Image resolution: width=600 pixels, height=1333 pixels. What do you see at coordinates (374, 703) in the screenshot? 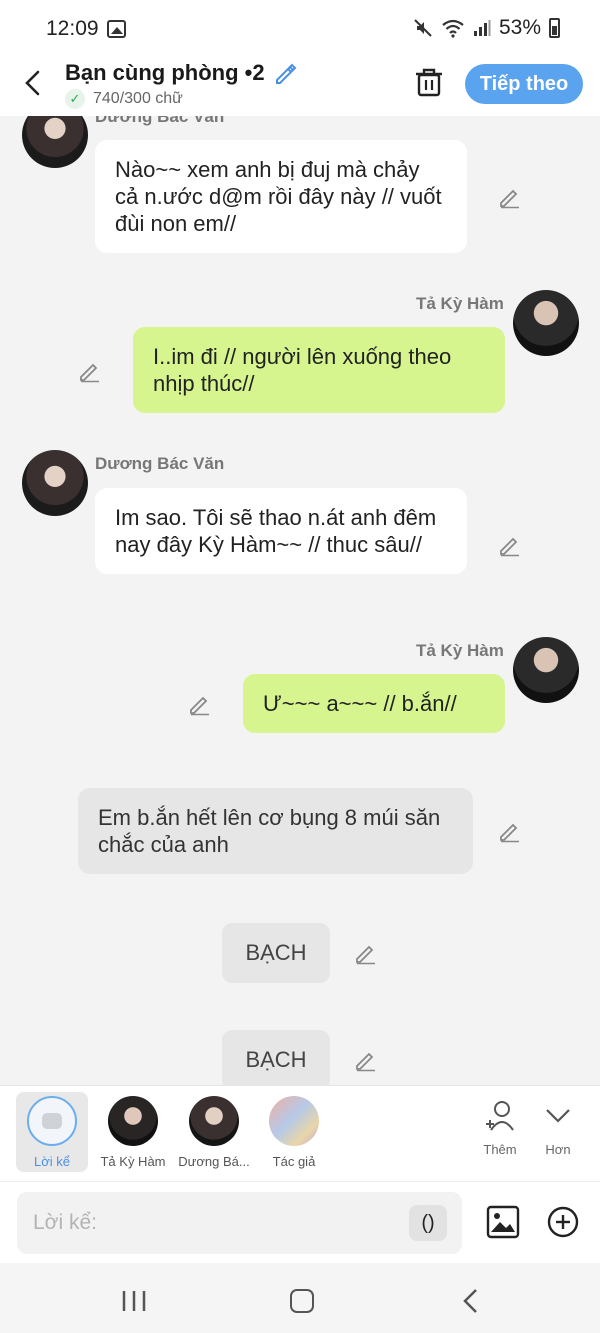
I see `message-bubble: Ư~~~ a~~~ // b.ắn//` at bounding box center [374, 703].